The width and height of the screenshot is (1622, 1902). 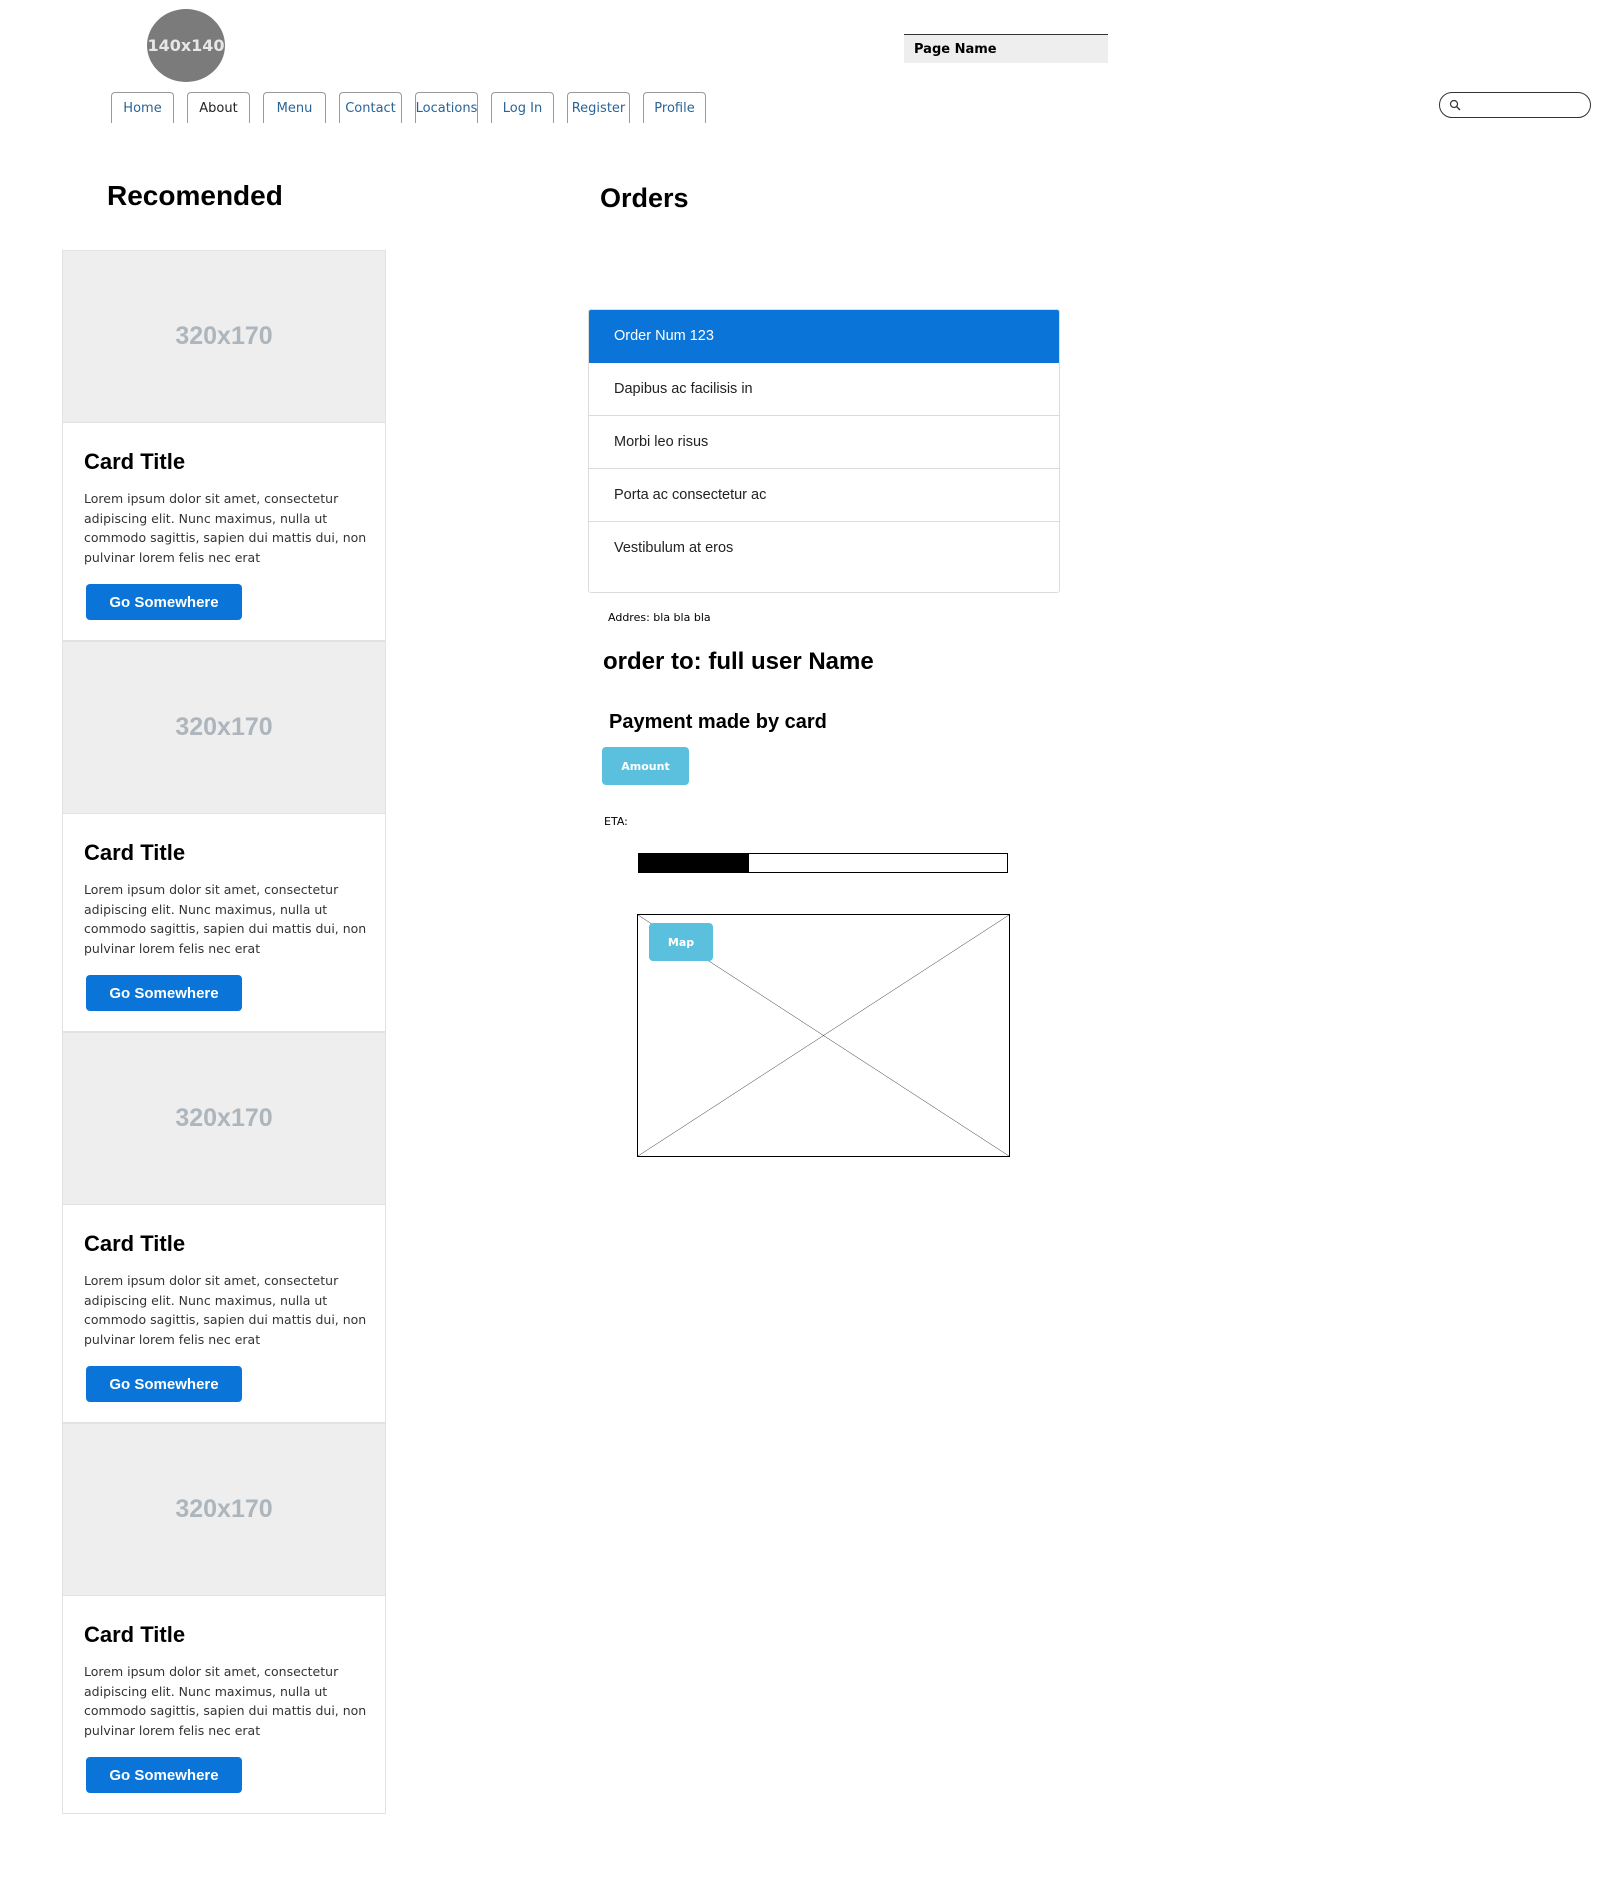 I want to click on list-item: Vestibulum at eros, so click(x=824, y=548).